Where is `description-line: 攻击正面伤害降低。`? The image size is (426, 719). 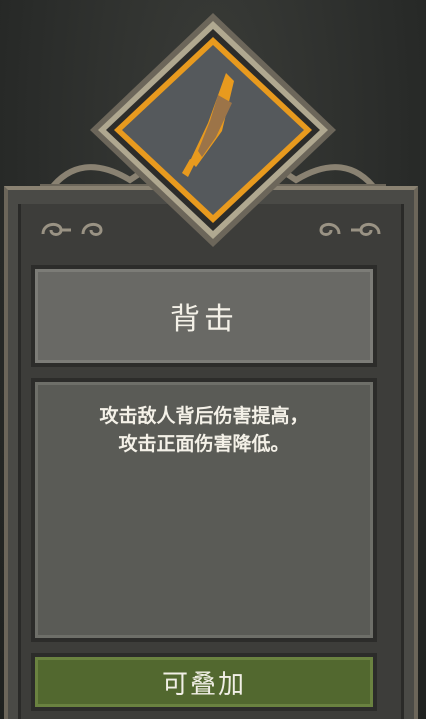 description-line: 攻击正面伤害降低。 is located at coordinates (204, 444).